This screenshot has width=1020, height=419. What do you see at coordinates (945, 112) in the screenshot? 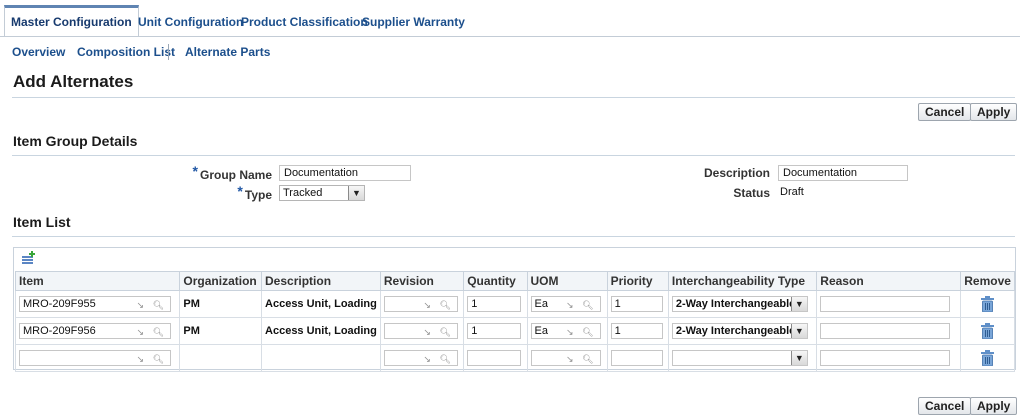
I see `cancel-button: Cancel` at bounding box center [945, 112].